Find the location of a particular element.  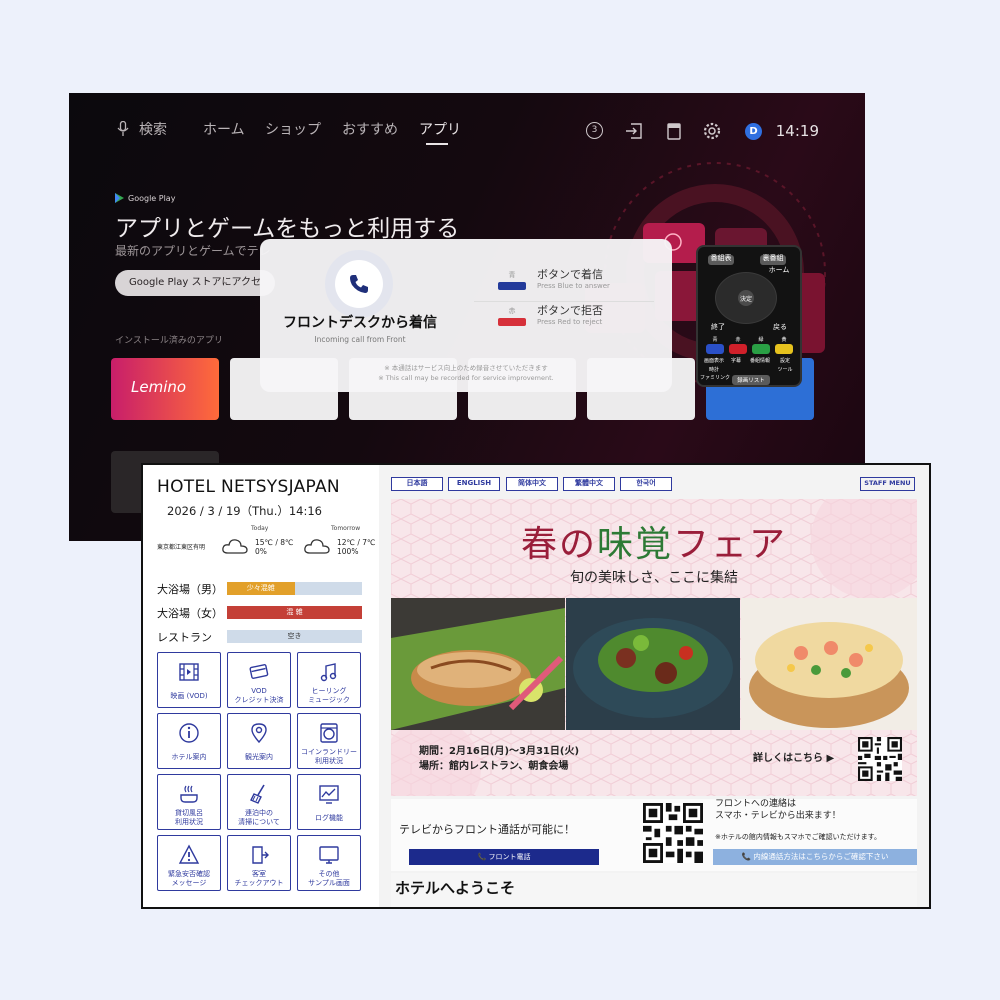

info-icon is located at coordinates (189, 733).